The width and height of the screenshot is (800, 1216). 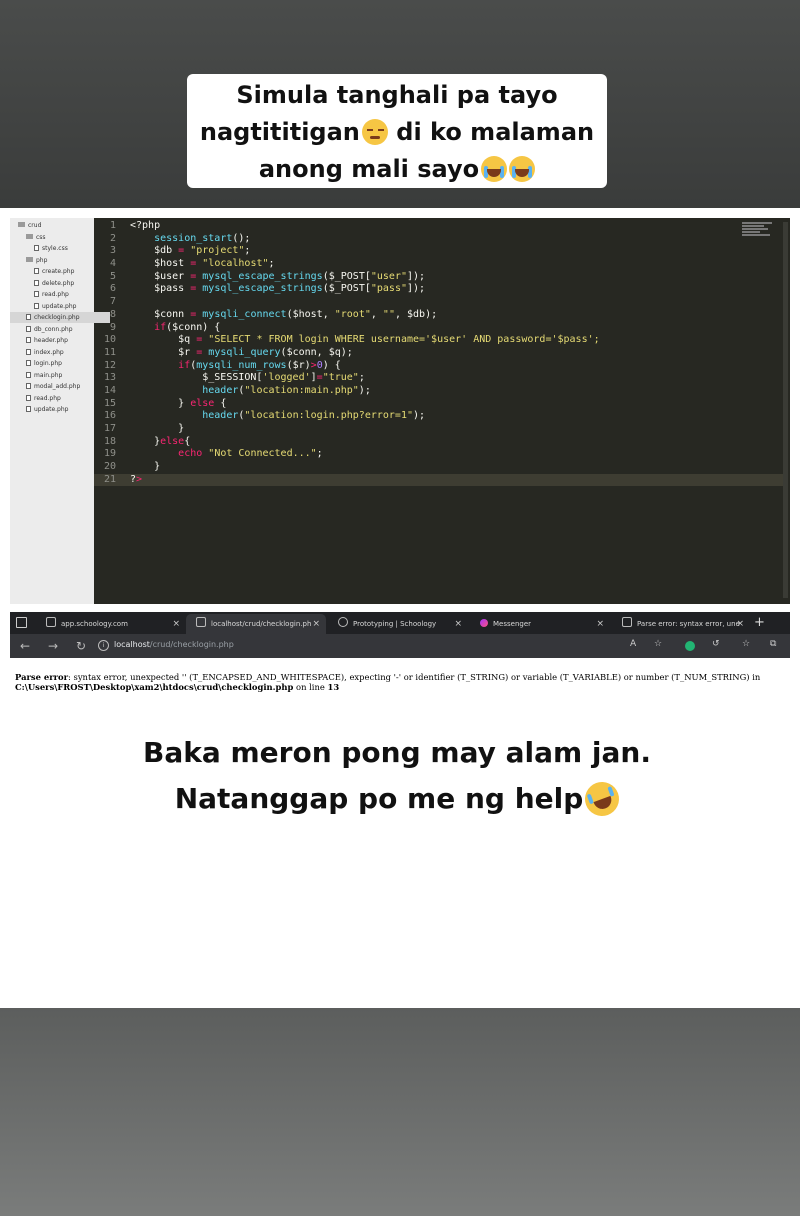 What do you see at coordinates (136, 479) in the screenshot?
I see `code-text: ?>` at bounding box center [136, 479].